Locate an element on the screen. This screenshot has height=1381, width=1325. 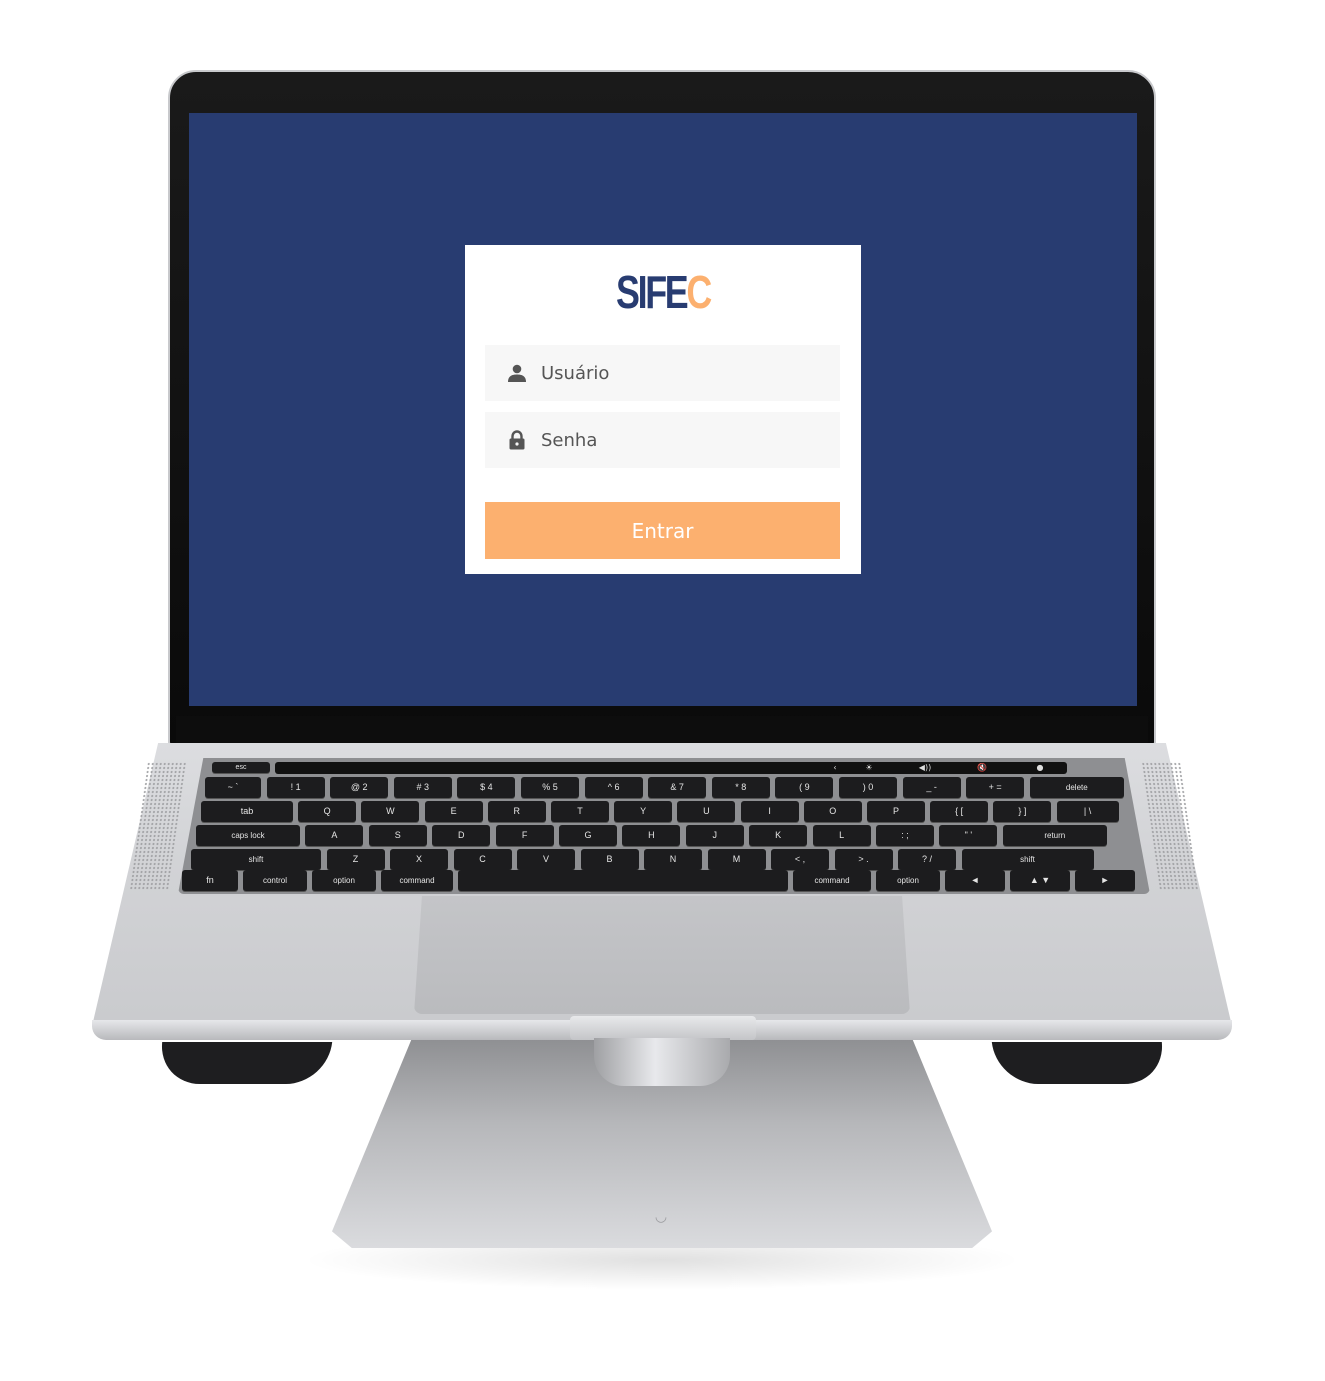
key: ( 9 is located at coordinates (804, 787).